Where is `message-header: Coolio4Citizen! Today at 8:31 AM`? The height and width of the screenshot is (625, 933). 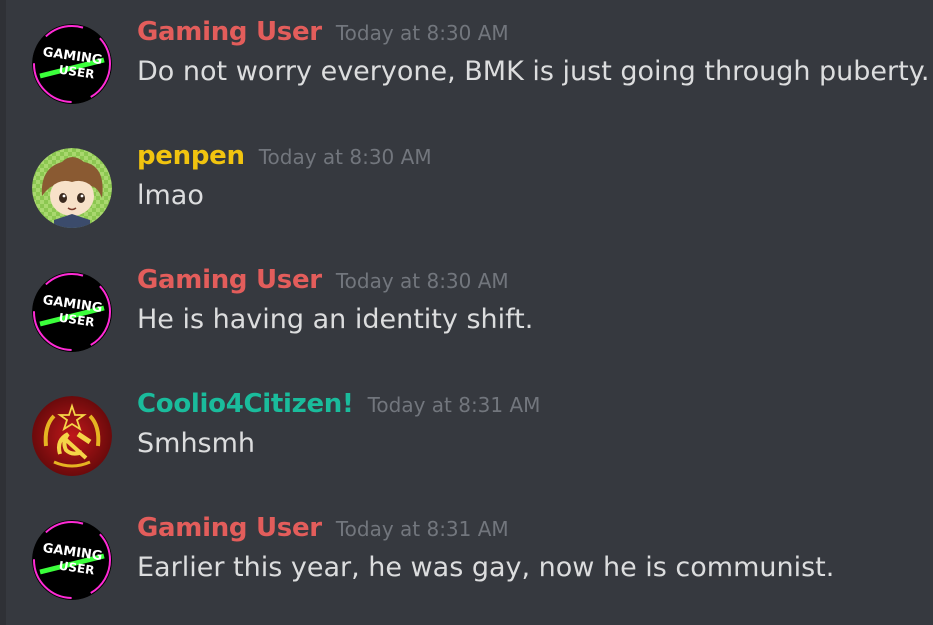 message-header: Coolio4Citizen! Today at 8:31 AM is located at coordinates (338, 405).